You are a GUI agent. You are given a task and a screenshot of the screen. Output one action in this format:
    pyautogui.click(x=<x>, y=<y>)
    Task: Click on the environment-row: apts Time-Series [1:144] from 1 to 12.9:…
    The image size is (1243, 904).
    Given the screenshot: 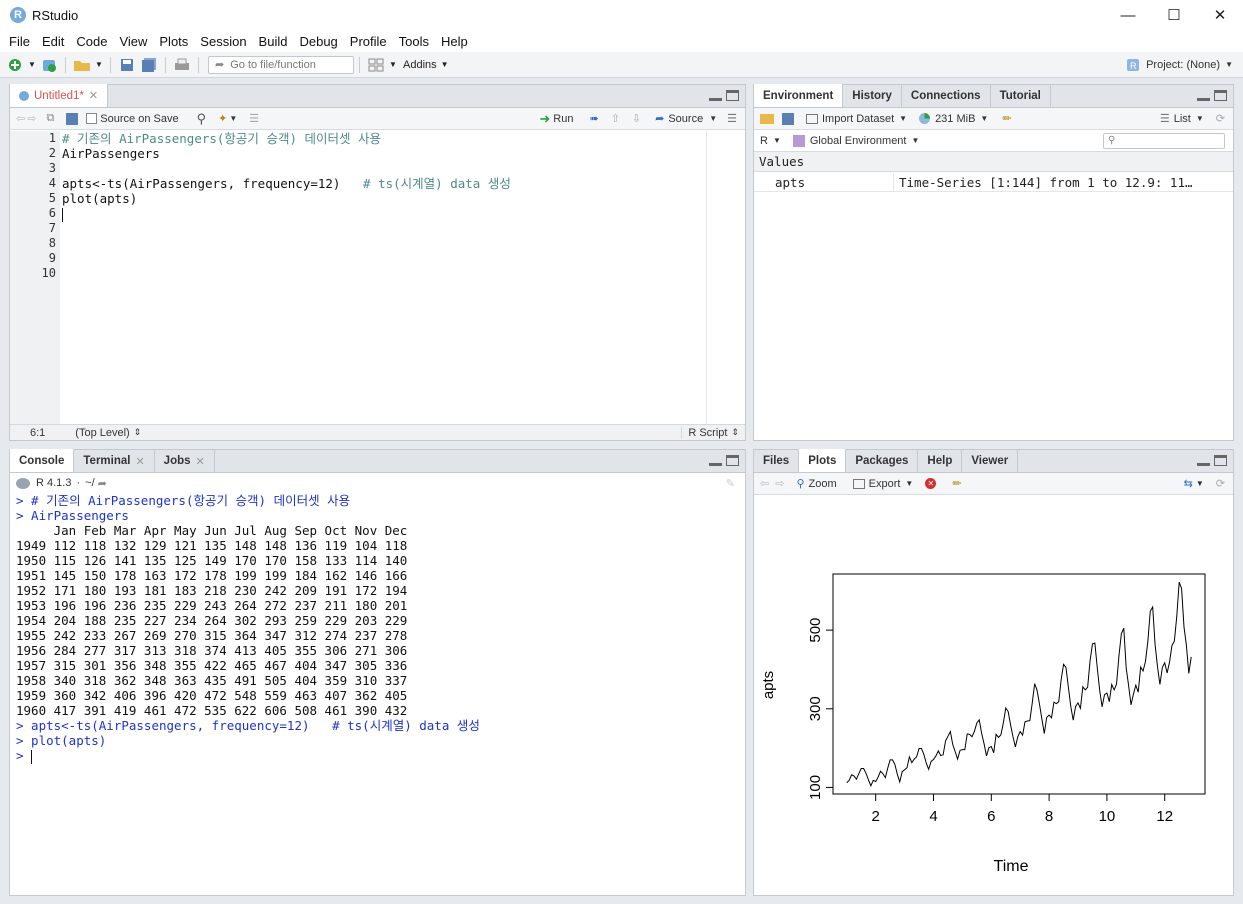 What is the action you would take?
    pyautogui.click(x=993, y=182)
    